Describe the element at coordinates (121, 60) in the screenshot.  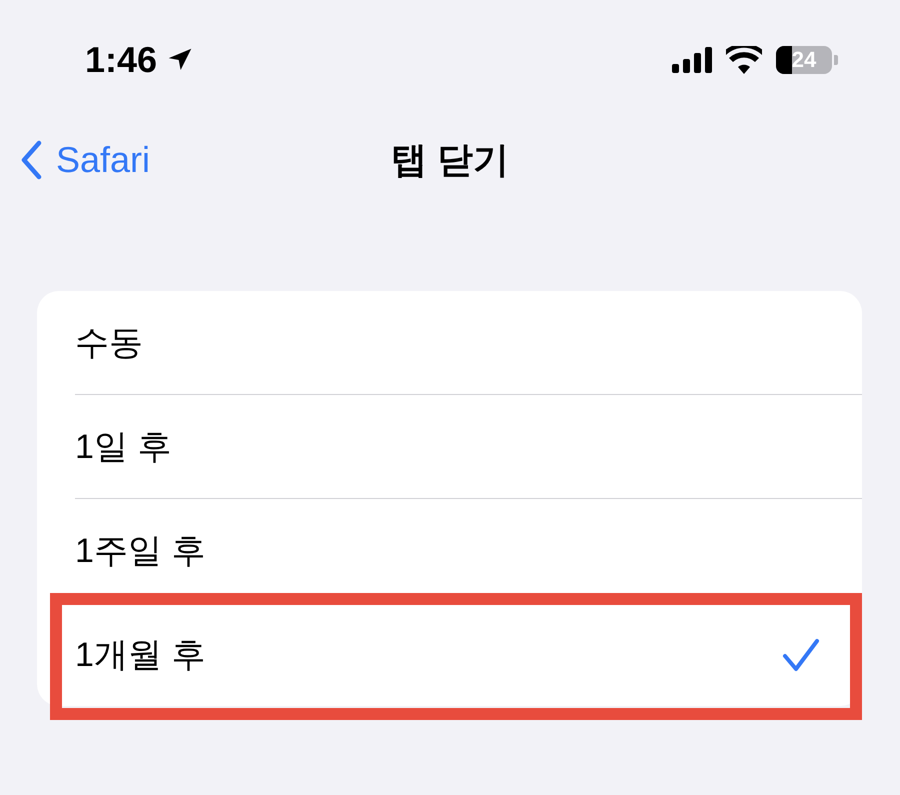
I see `status-time: 1:46` at that location.